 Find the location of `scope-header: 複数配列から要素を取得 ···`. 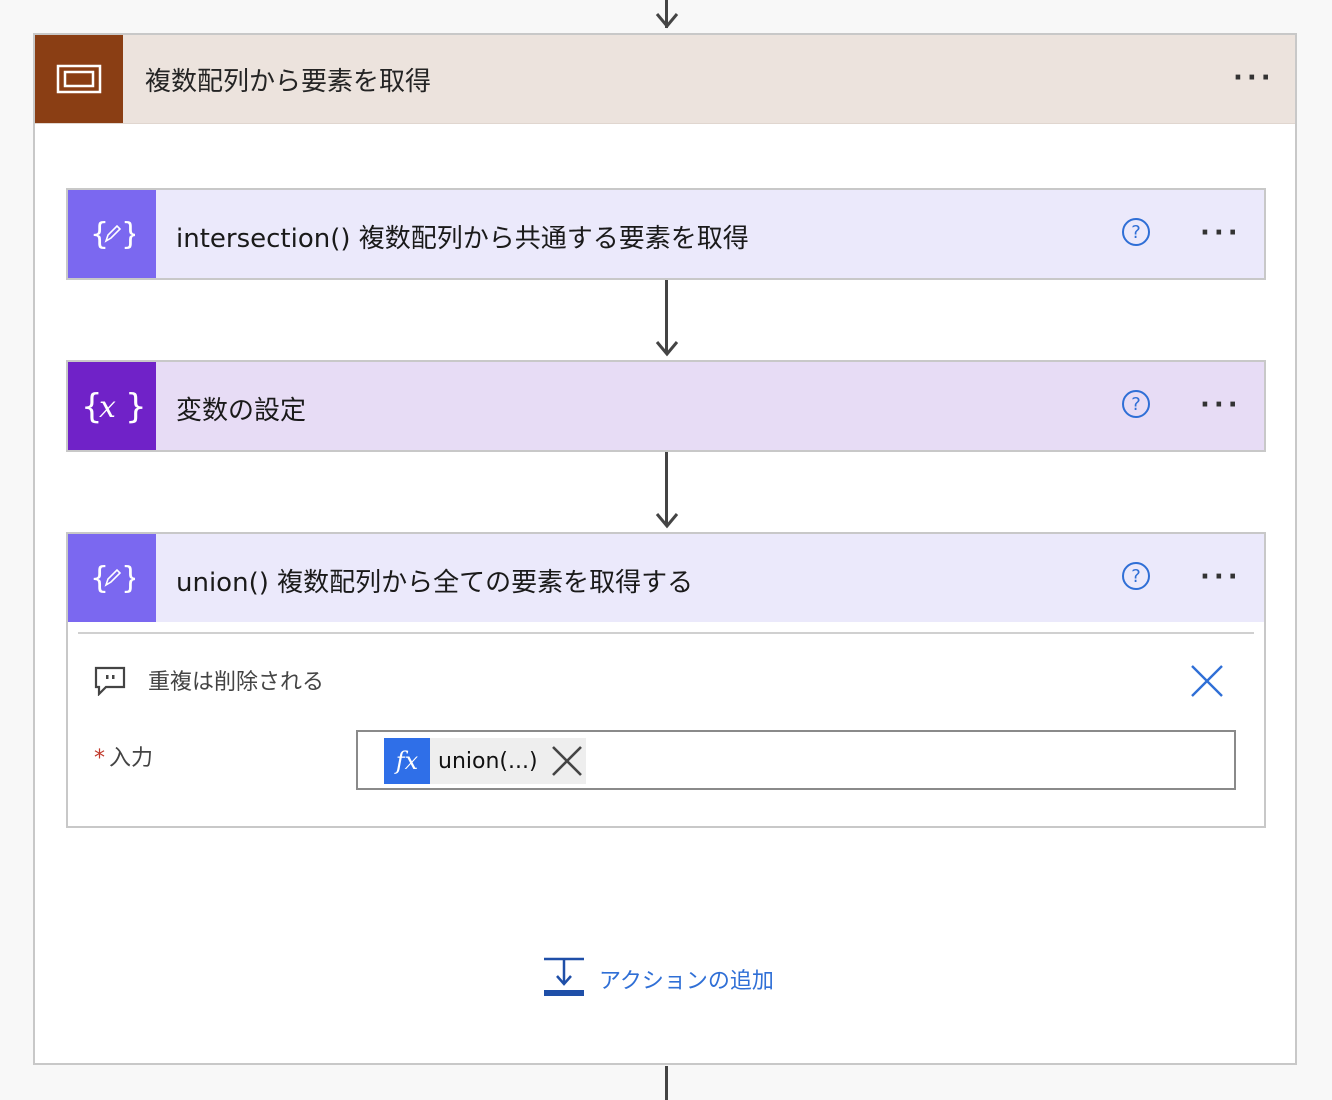

scope-header: 複数配列から要素を取得 ··· is located at coordinates (665, 79).